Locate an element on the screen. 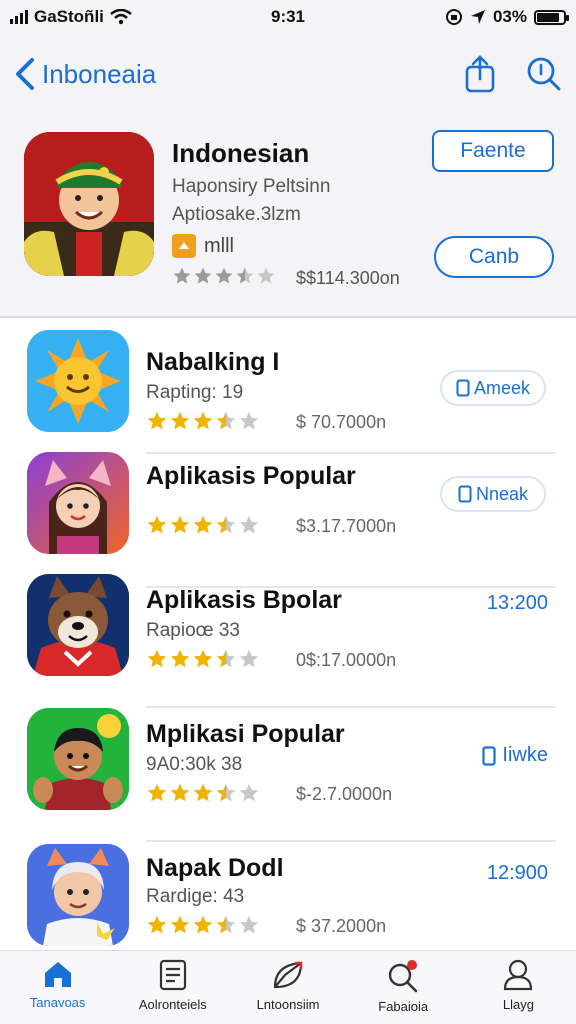 This screenshot has height=1024, width=576. nav-actions is located at coordinates (513, 74).